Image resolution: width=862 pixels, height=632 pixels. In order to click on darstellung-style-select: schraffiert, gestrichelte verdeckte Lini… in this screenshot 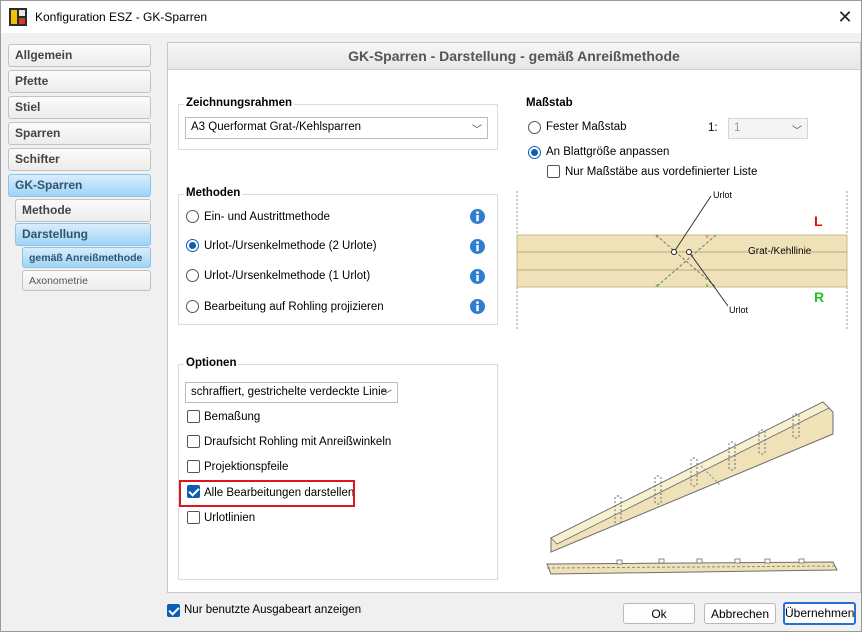, I will do `click(291, 392)`.